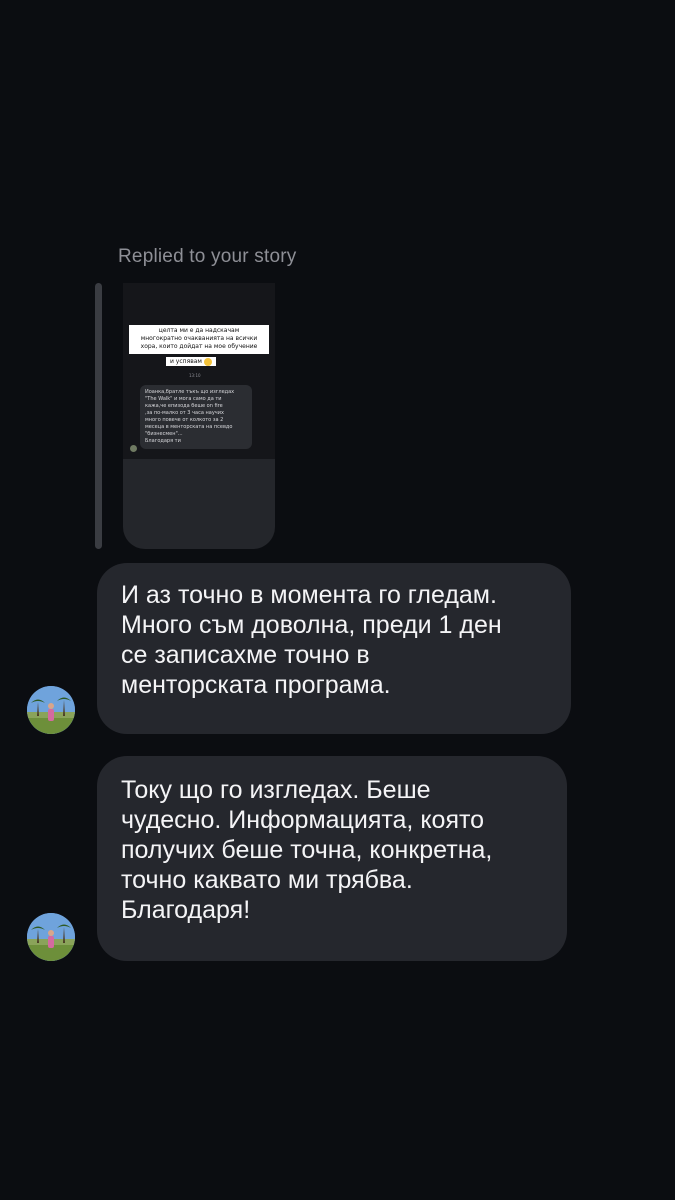  Describe the element at coordinates (183, 399) in the screenshot. I see `story-inner-line: "The Walk" и мога само да ти` at that location.